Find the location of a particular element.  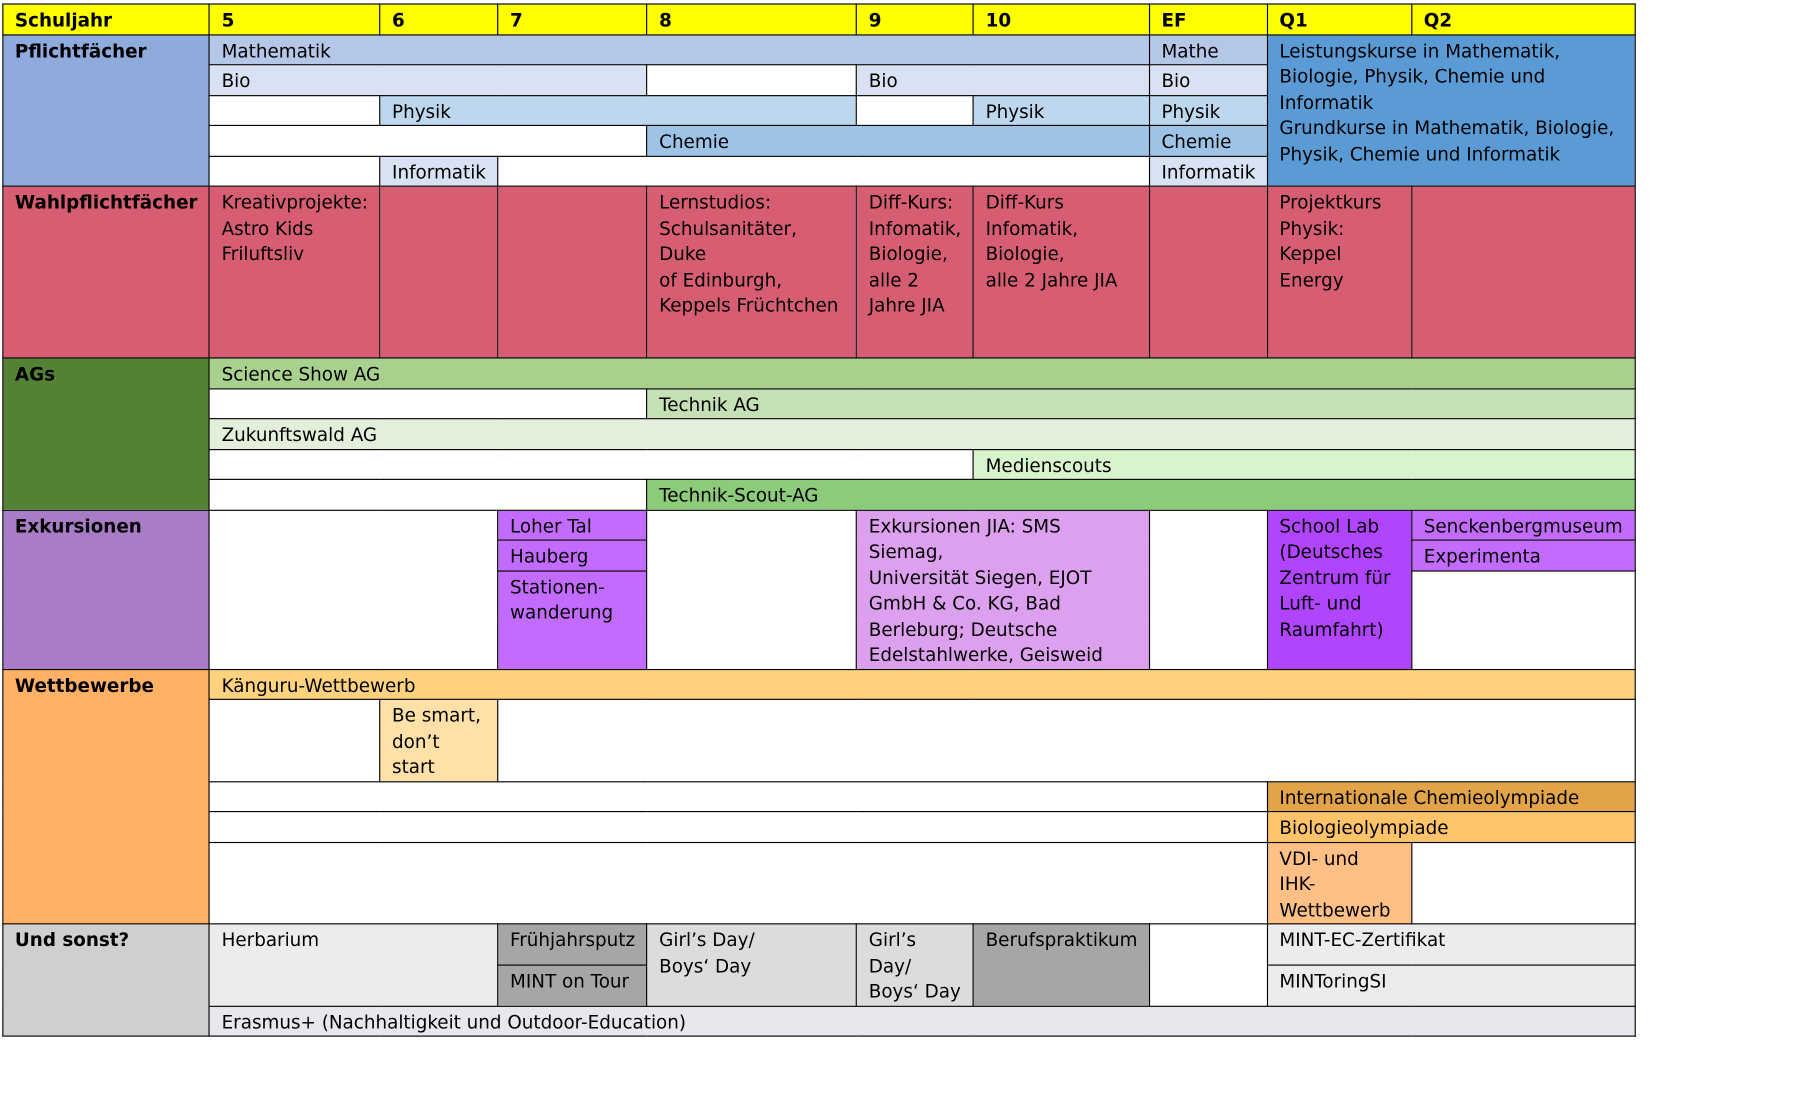

ag-row-5: Technik-Scout-AG is located at coordinates (819, 494).